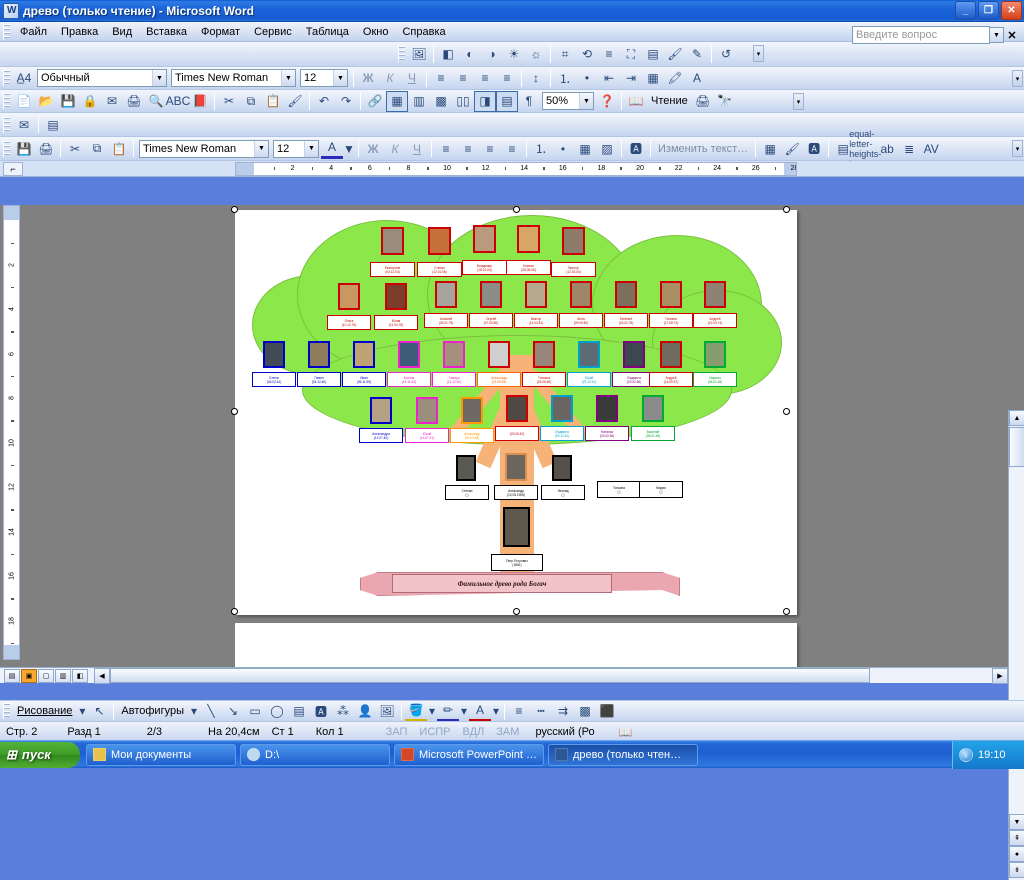  I want to click on help-icon: ❓, so click(607, 101).